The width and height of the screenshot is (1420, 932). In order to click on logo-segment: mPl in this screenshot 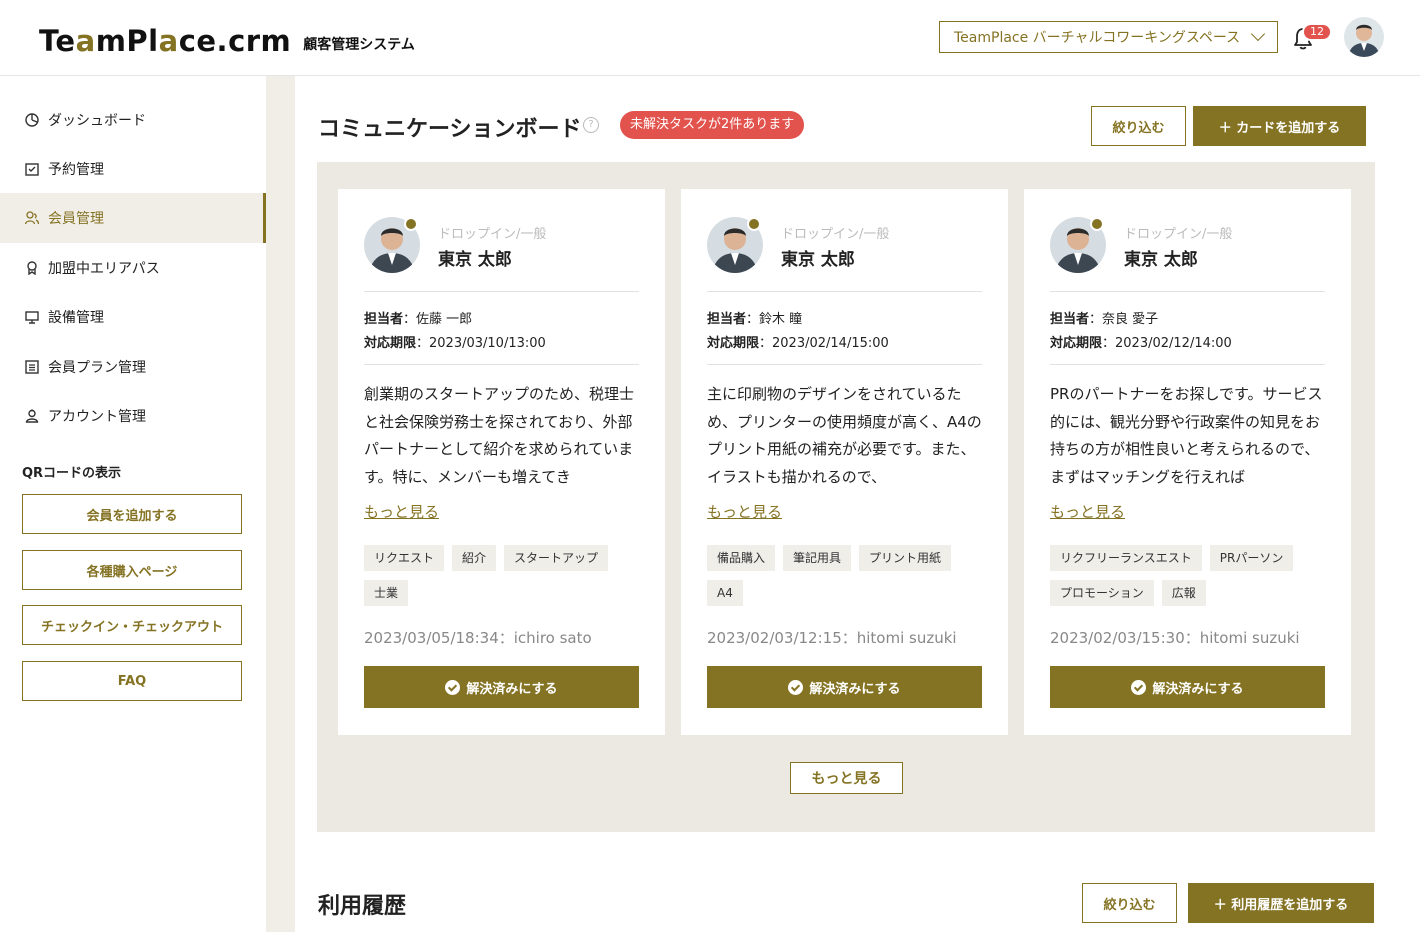, I will do `click(127, 41)`.